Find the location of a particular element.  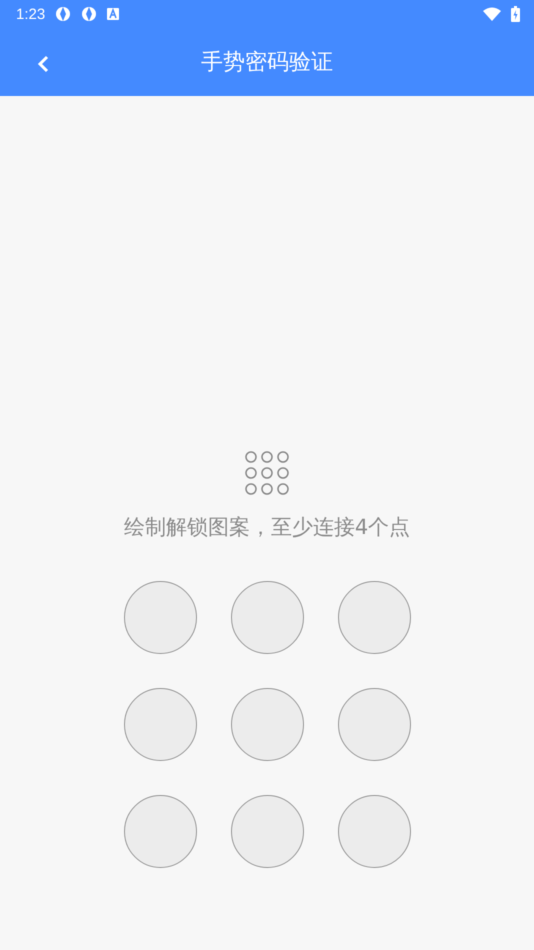

chevron-left-icon is located at coordinates (44, 64).